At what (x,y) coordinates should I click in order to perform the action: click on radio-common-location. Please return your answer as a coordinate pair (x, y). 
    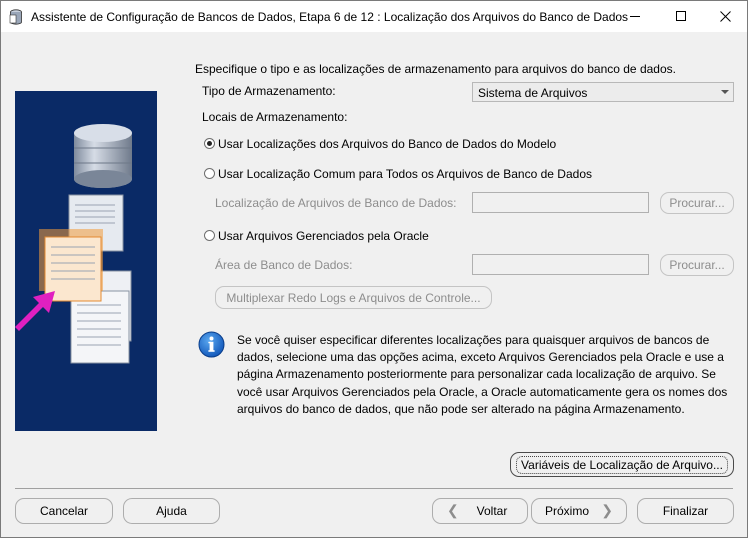
    Looking at the image, I should click on (209, 173).